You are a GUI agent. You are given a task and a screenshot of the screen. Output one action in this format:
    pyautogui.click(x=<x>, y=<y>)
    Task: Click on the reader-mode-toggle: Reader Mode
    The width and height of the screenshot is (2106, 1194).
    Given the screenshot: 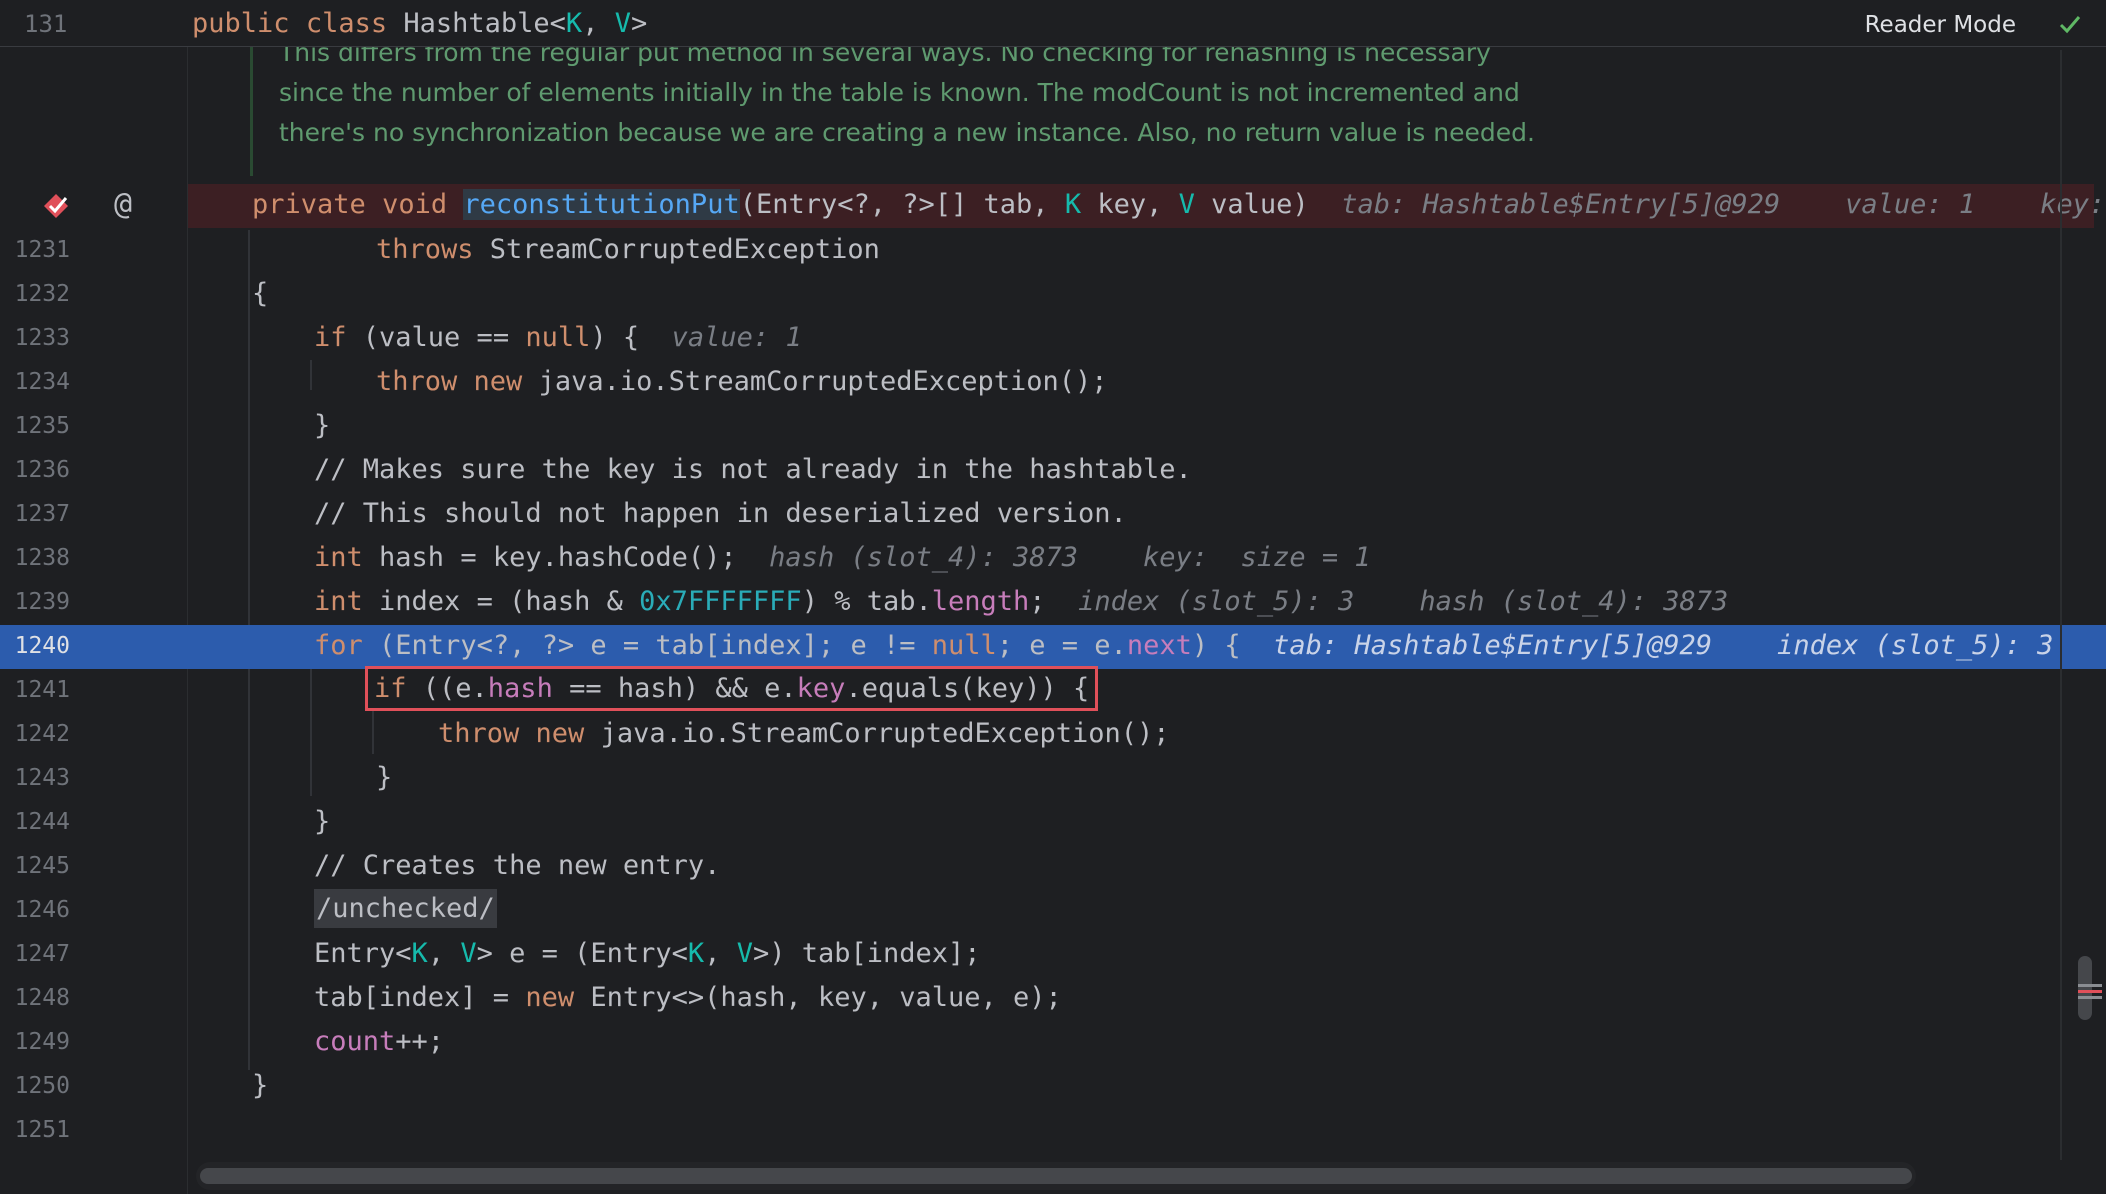 What is the action you would take?
    pyautogui.click(x=1940, y=25)
    